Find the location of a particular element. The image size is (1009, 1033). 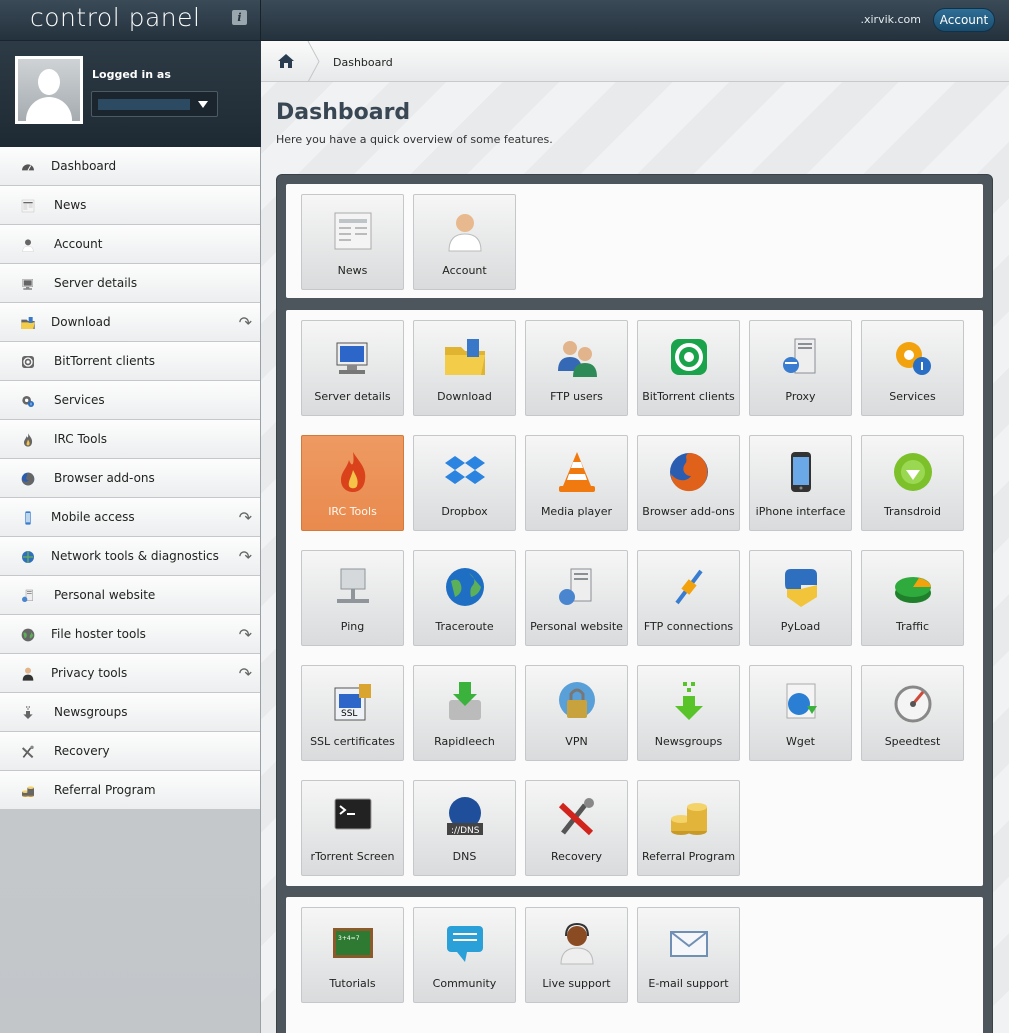

sidebar-item-download: Download ↷ is located at coordinates (130, 322).